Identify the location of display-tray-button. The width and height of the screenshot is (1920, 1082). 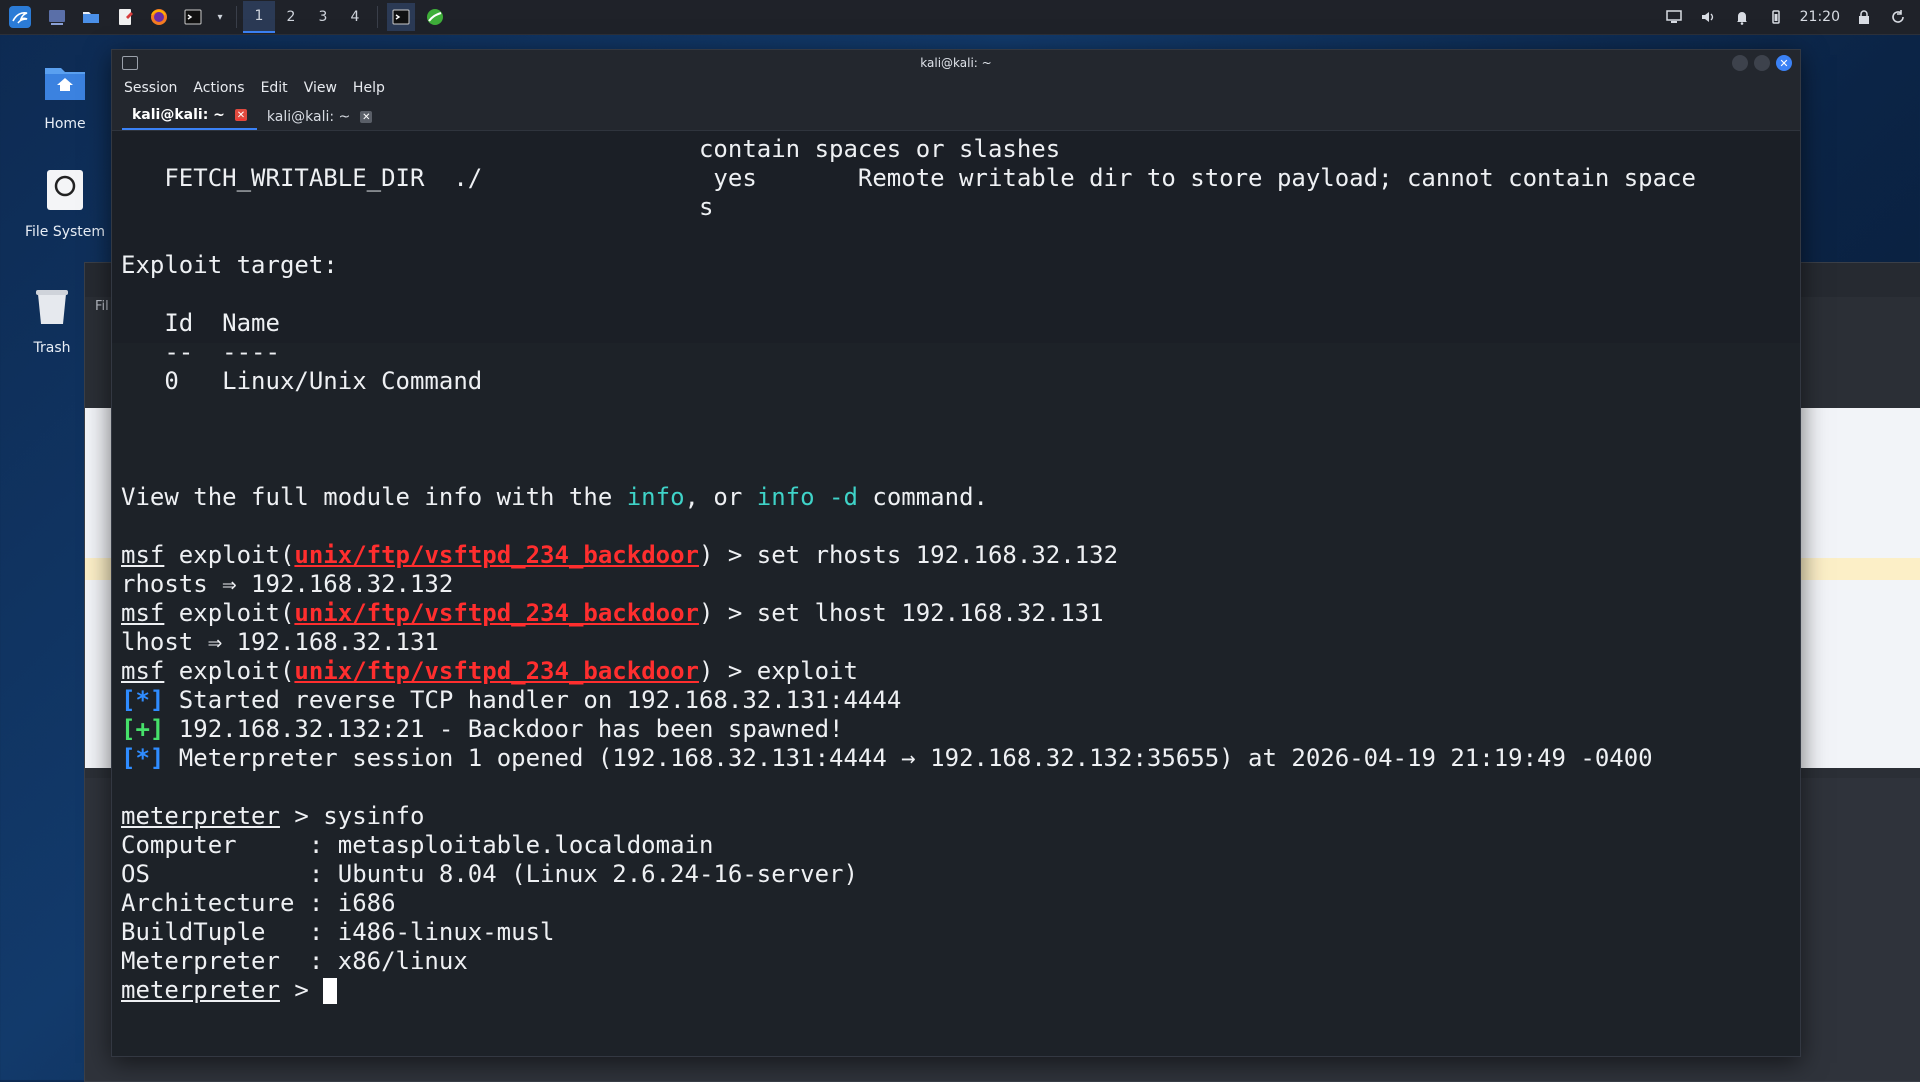
(1674, 17).